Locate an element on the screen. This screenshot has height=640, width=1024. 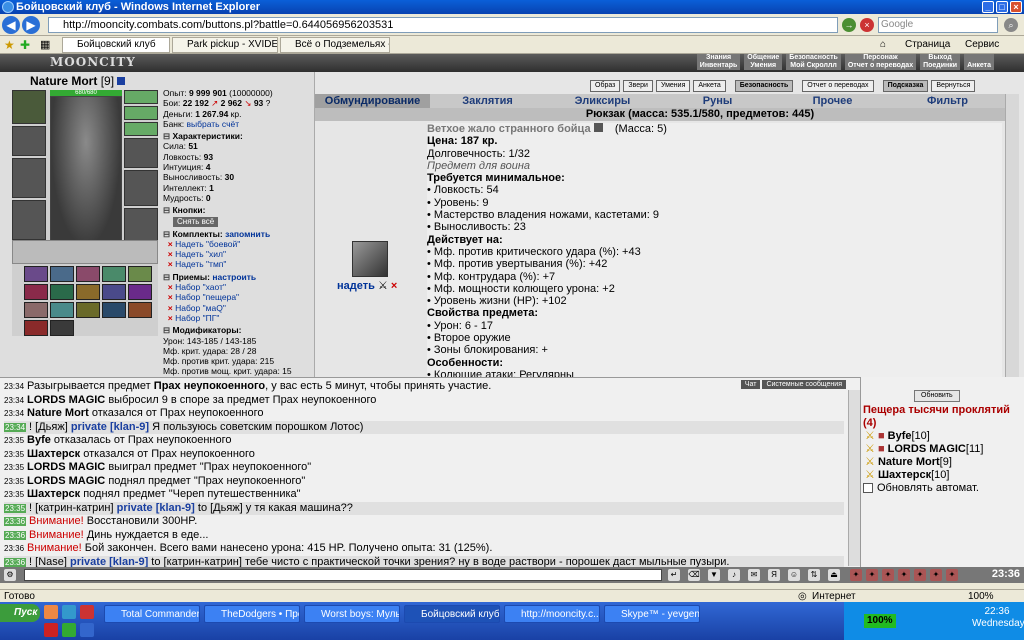
menu-security: Безопасность is located at coordinates (813, 58).